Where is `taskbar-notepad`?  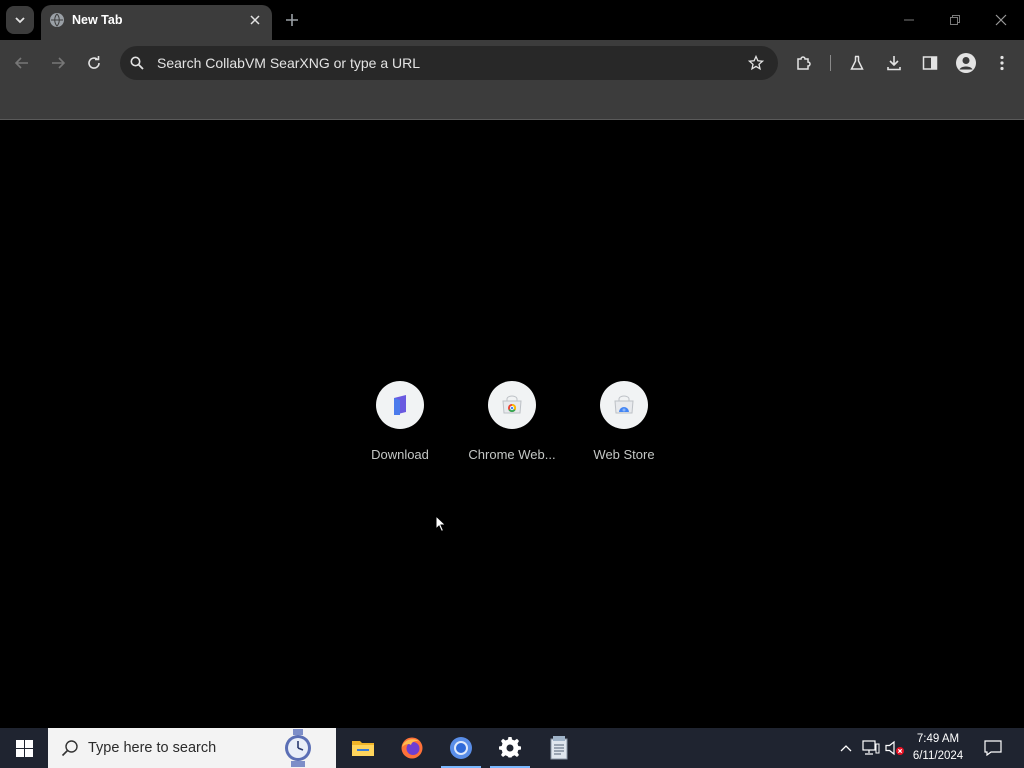 taskbar-notepad is located at coordinates (559, 748).